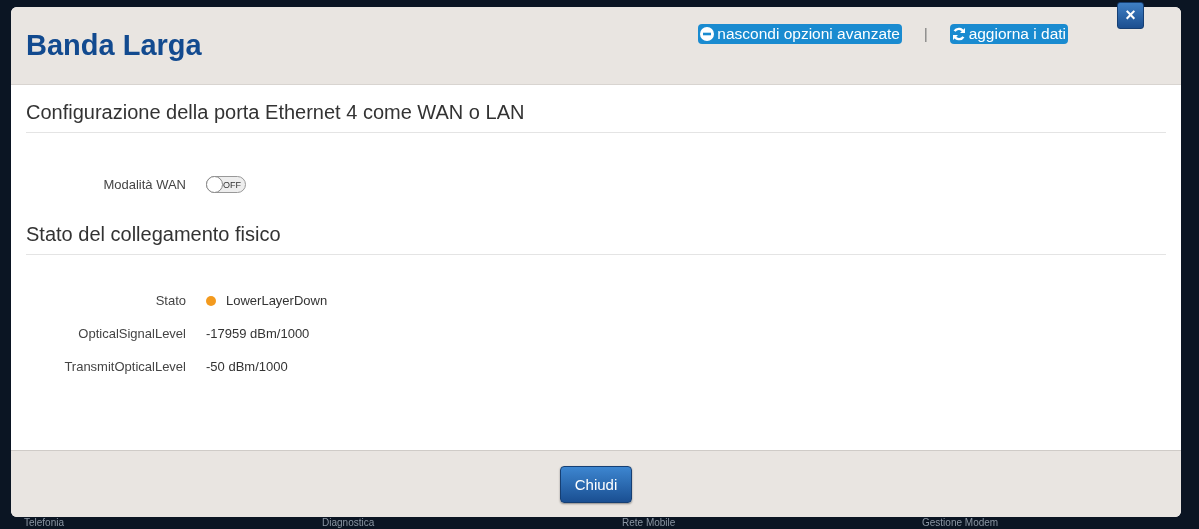 The image size is (1199, 529). Describe the element at coordinates (1008, 34) in the screenshot. I see `refresh-link: aggiorna i dati` at that location.